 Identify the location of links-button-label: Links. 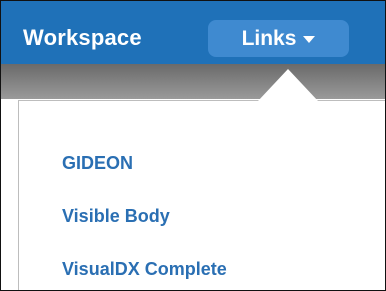
(269, 38).